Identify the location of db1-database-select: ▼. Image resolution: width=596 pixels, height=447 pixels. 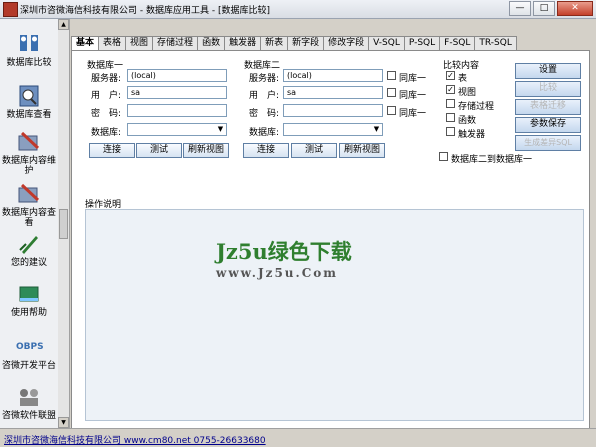
(177, 129).